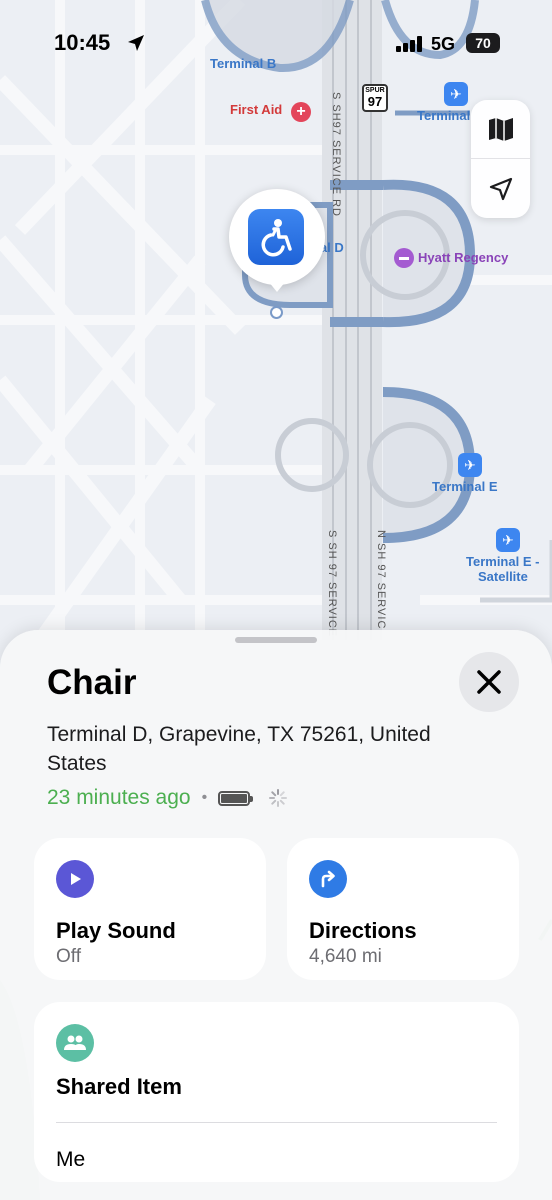 This screenshot has width=552, height=1200. Describe the element at coordinates (483, 43) in the screenshot. I see `battery-icon: 70` at that location.